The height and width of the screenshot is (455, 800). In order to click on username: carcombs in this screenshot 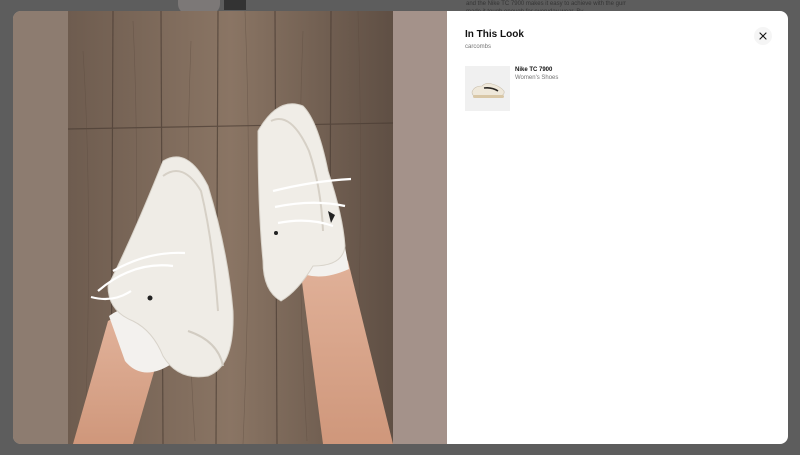, I will do `click(626, 47)`.